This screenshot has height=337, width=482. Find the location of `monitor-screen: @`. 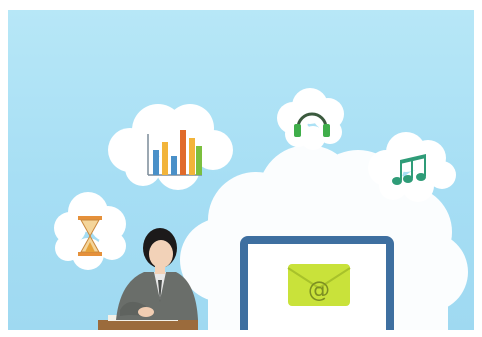

monitor-screen: @ is located at coordinates (317, 283).